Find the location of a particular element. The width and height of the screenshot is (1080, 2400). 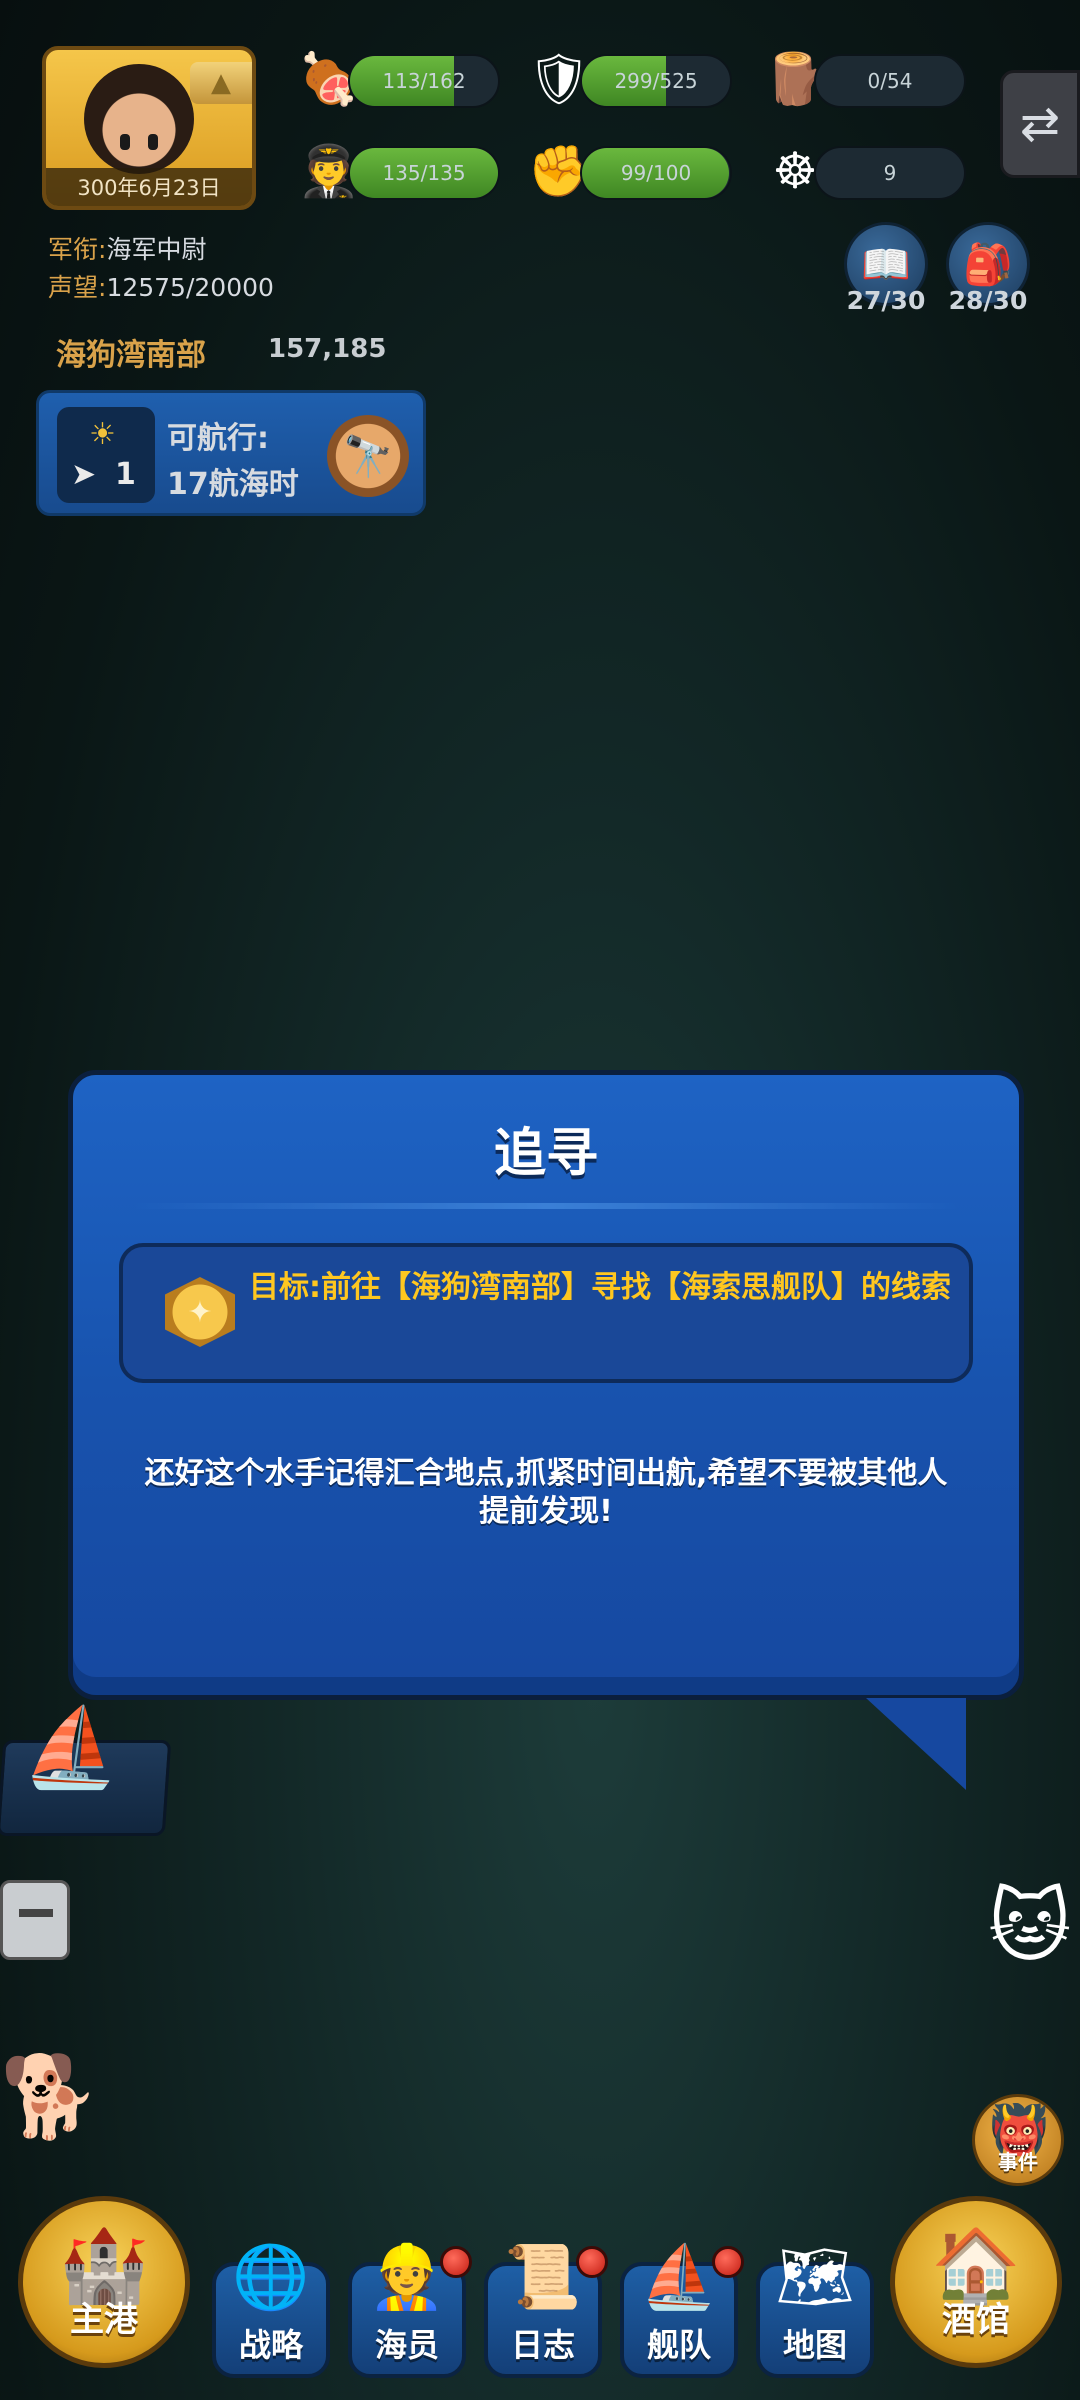

armor-bar: 299/525 is located at coordinates (656, 81).